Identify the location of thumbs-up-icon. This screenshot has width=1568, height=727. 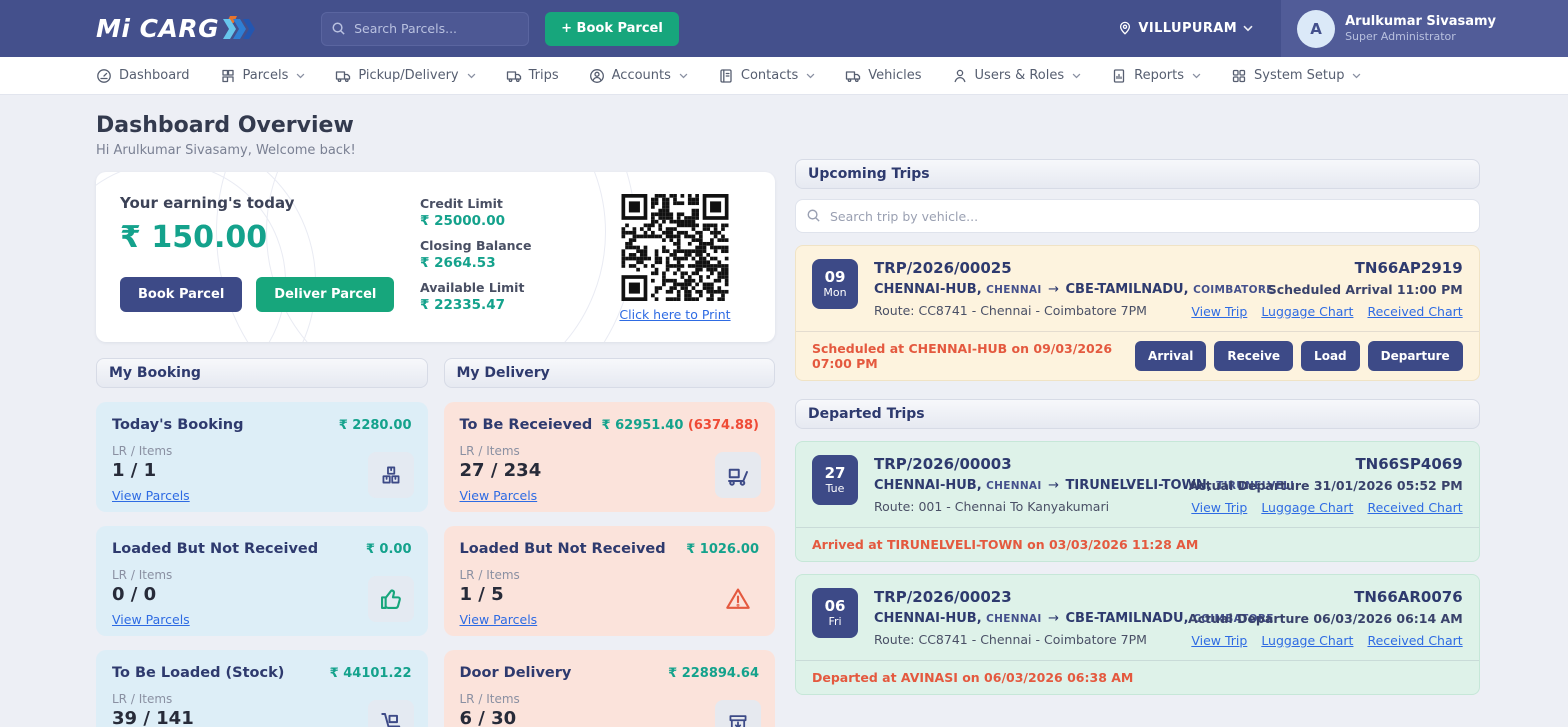
(391, 599).